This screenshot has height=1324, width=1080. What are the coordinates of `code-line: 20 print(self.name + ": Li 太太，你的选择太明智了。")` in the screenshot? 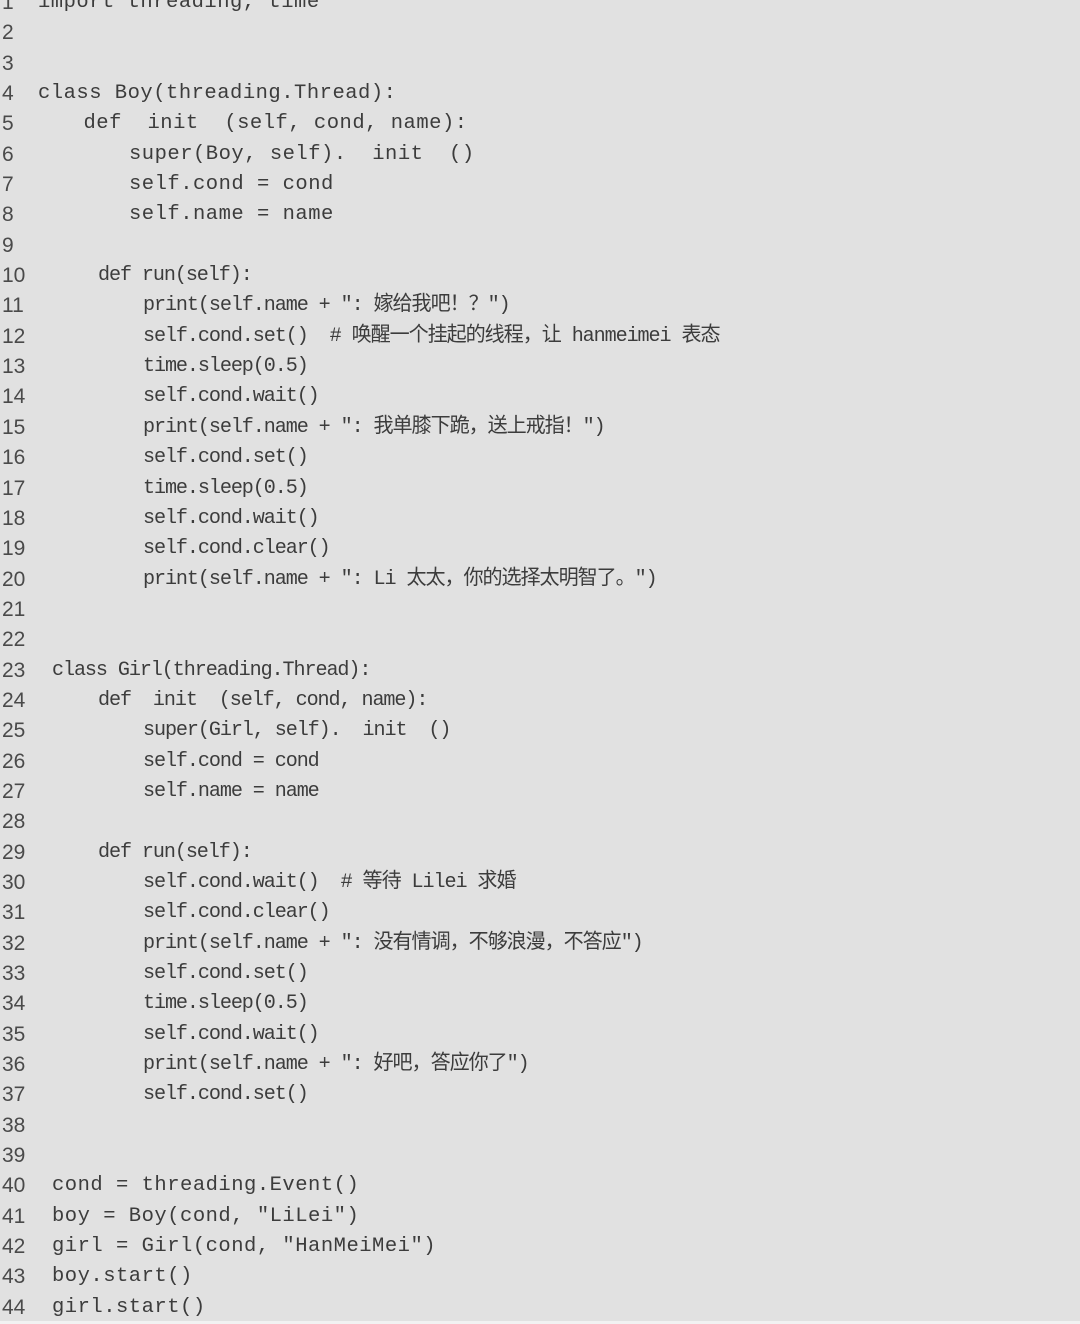 It's located at (540, 580).